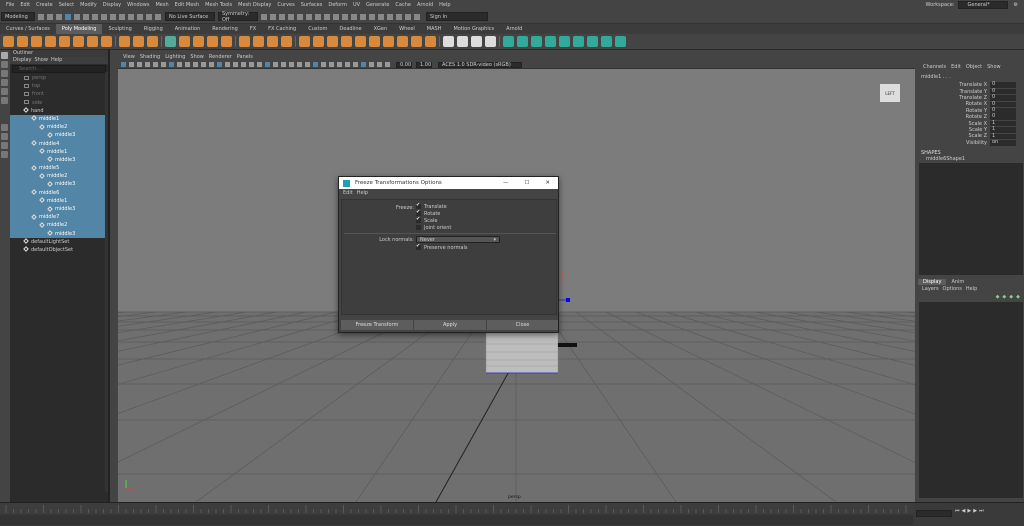 This screenshot has width=1024, height=526. Describe the element at coordinates (458, 239) in the screenshot. I see `lock-normals-dropdown: Never ▾` at that location.